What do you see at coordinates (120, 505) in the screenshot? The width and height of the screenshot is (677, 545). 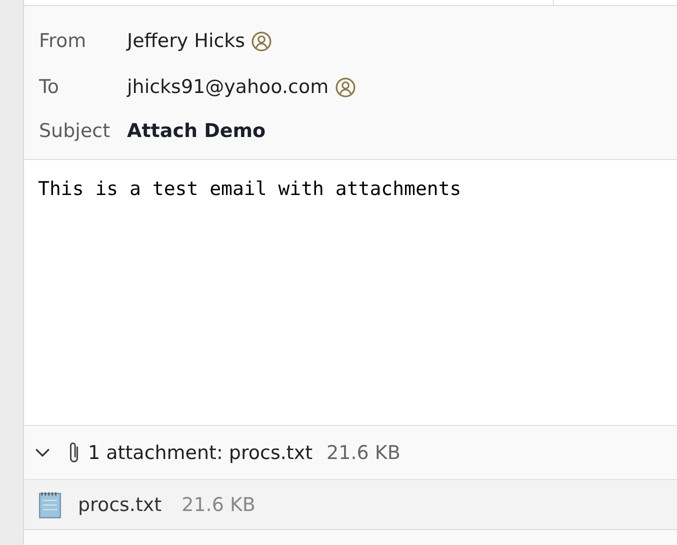 I see `file-name: procs.txt` at bounding box center [120, 505].